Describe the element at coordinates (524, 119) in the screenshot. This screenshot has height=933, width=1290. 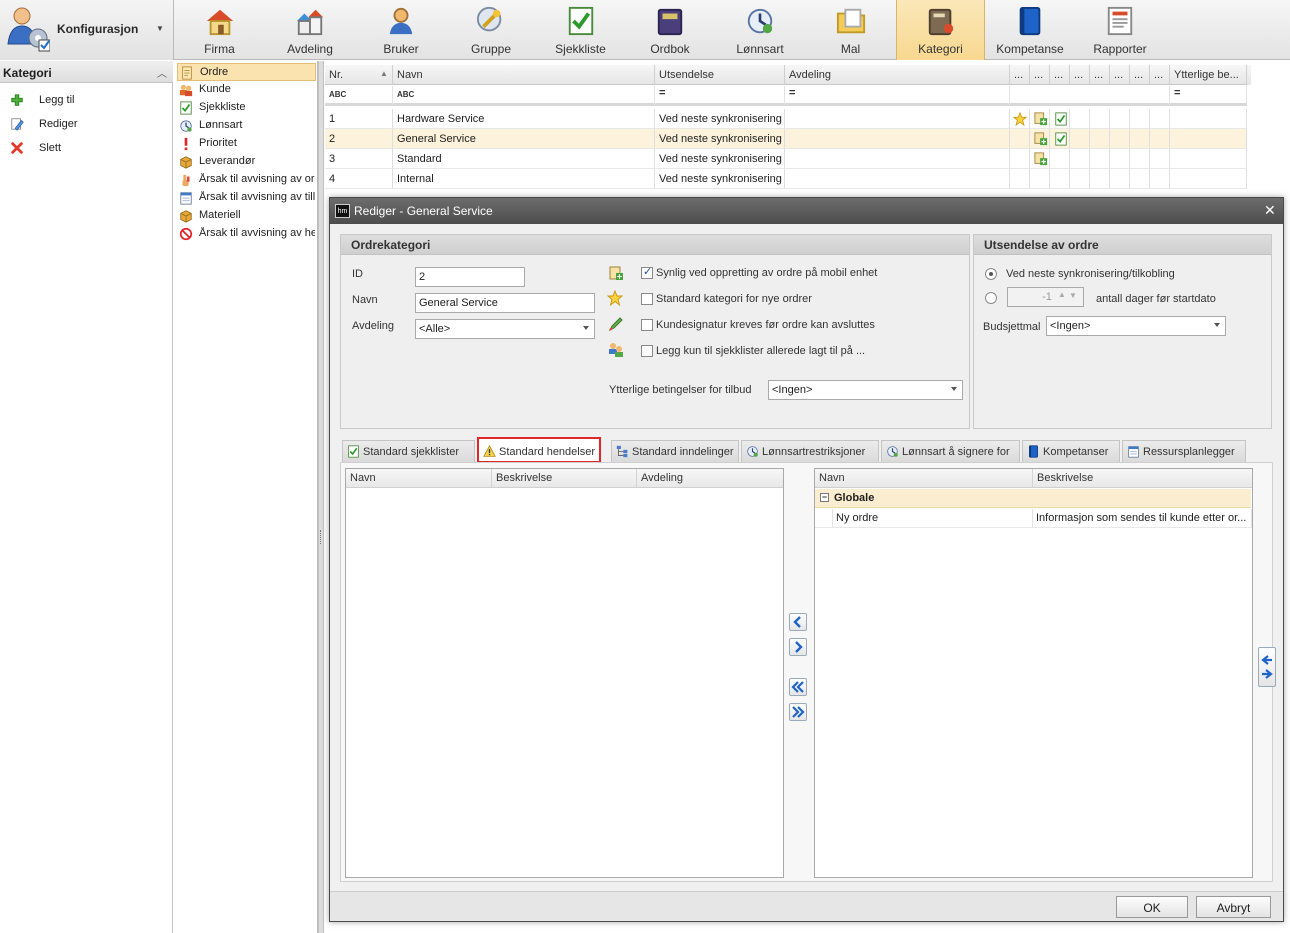
I see `cell-navn: Hardware Service` at that location.